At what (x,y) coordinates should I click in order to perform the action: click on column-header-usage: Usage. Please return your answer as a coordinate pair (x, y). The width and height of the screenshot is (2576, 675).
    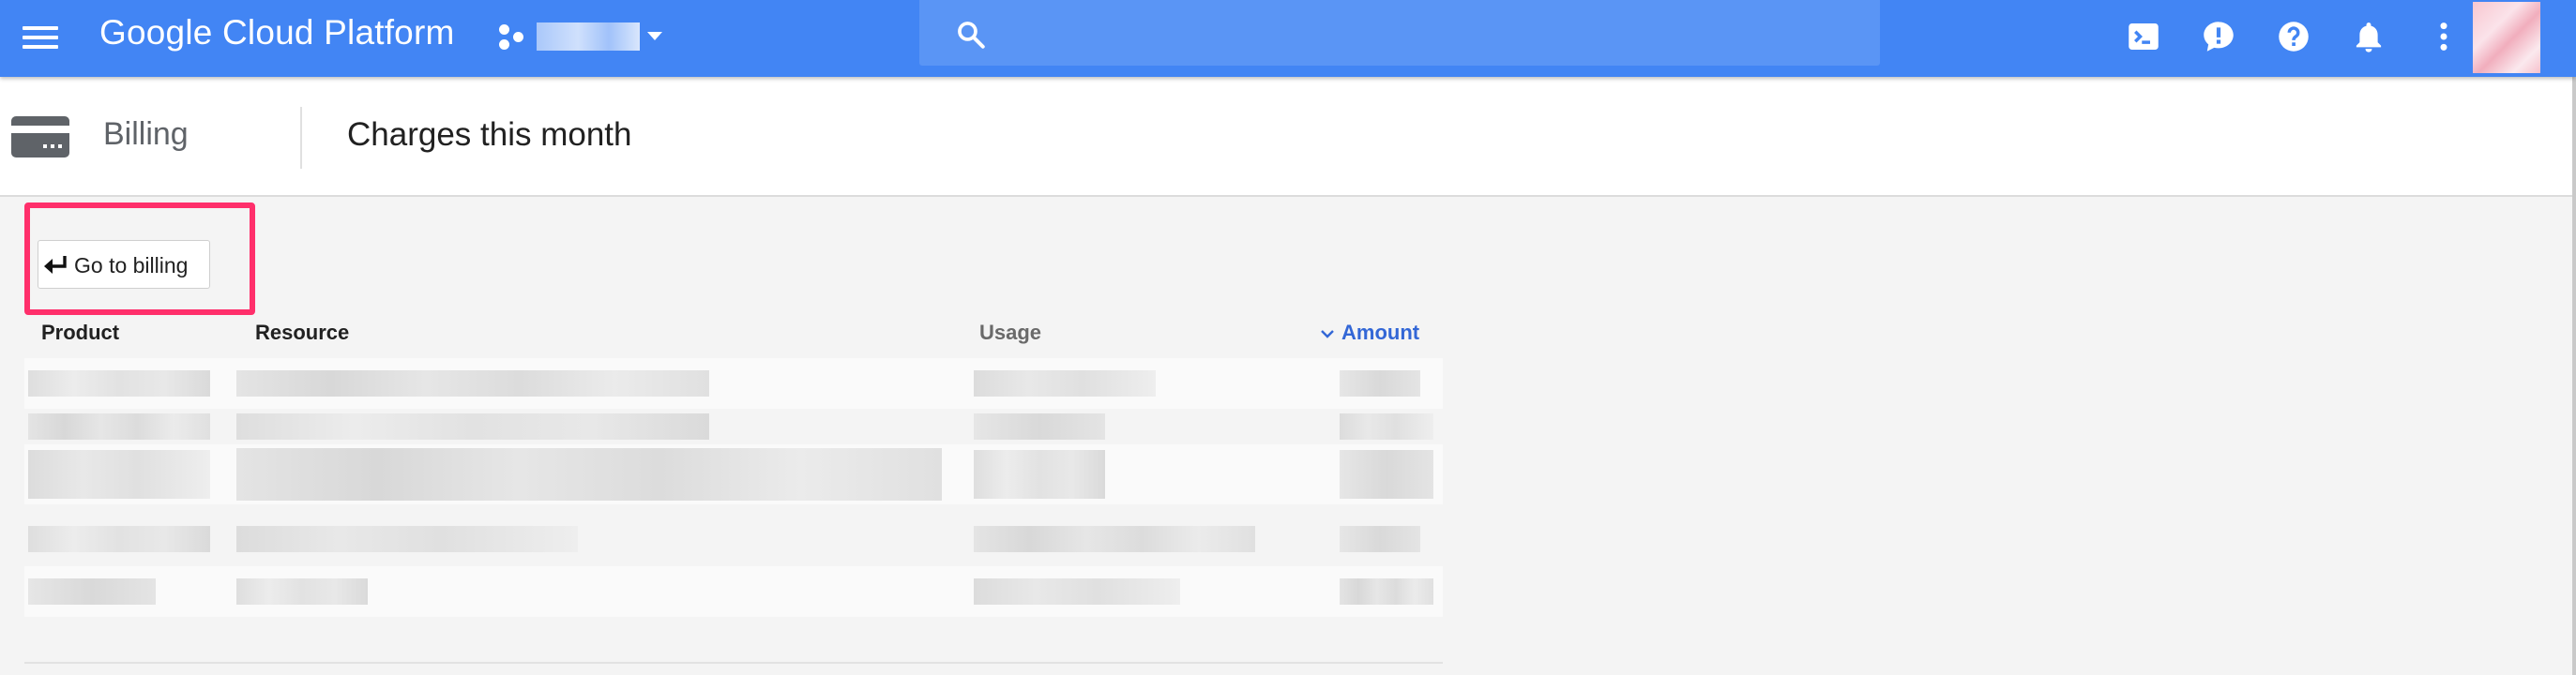
    Looking at the image, I should click on (1010, 333).